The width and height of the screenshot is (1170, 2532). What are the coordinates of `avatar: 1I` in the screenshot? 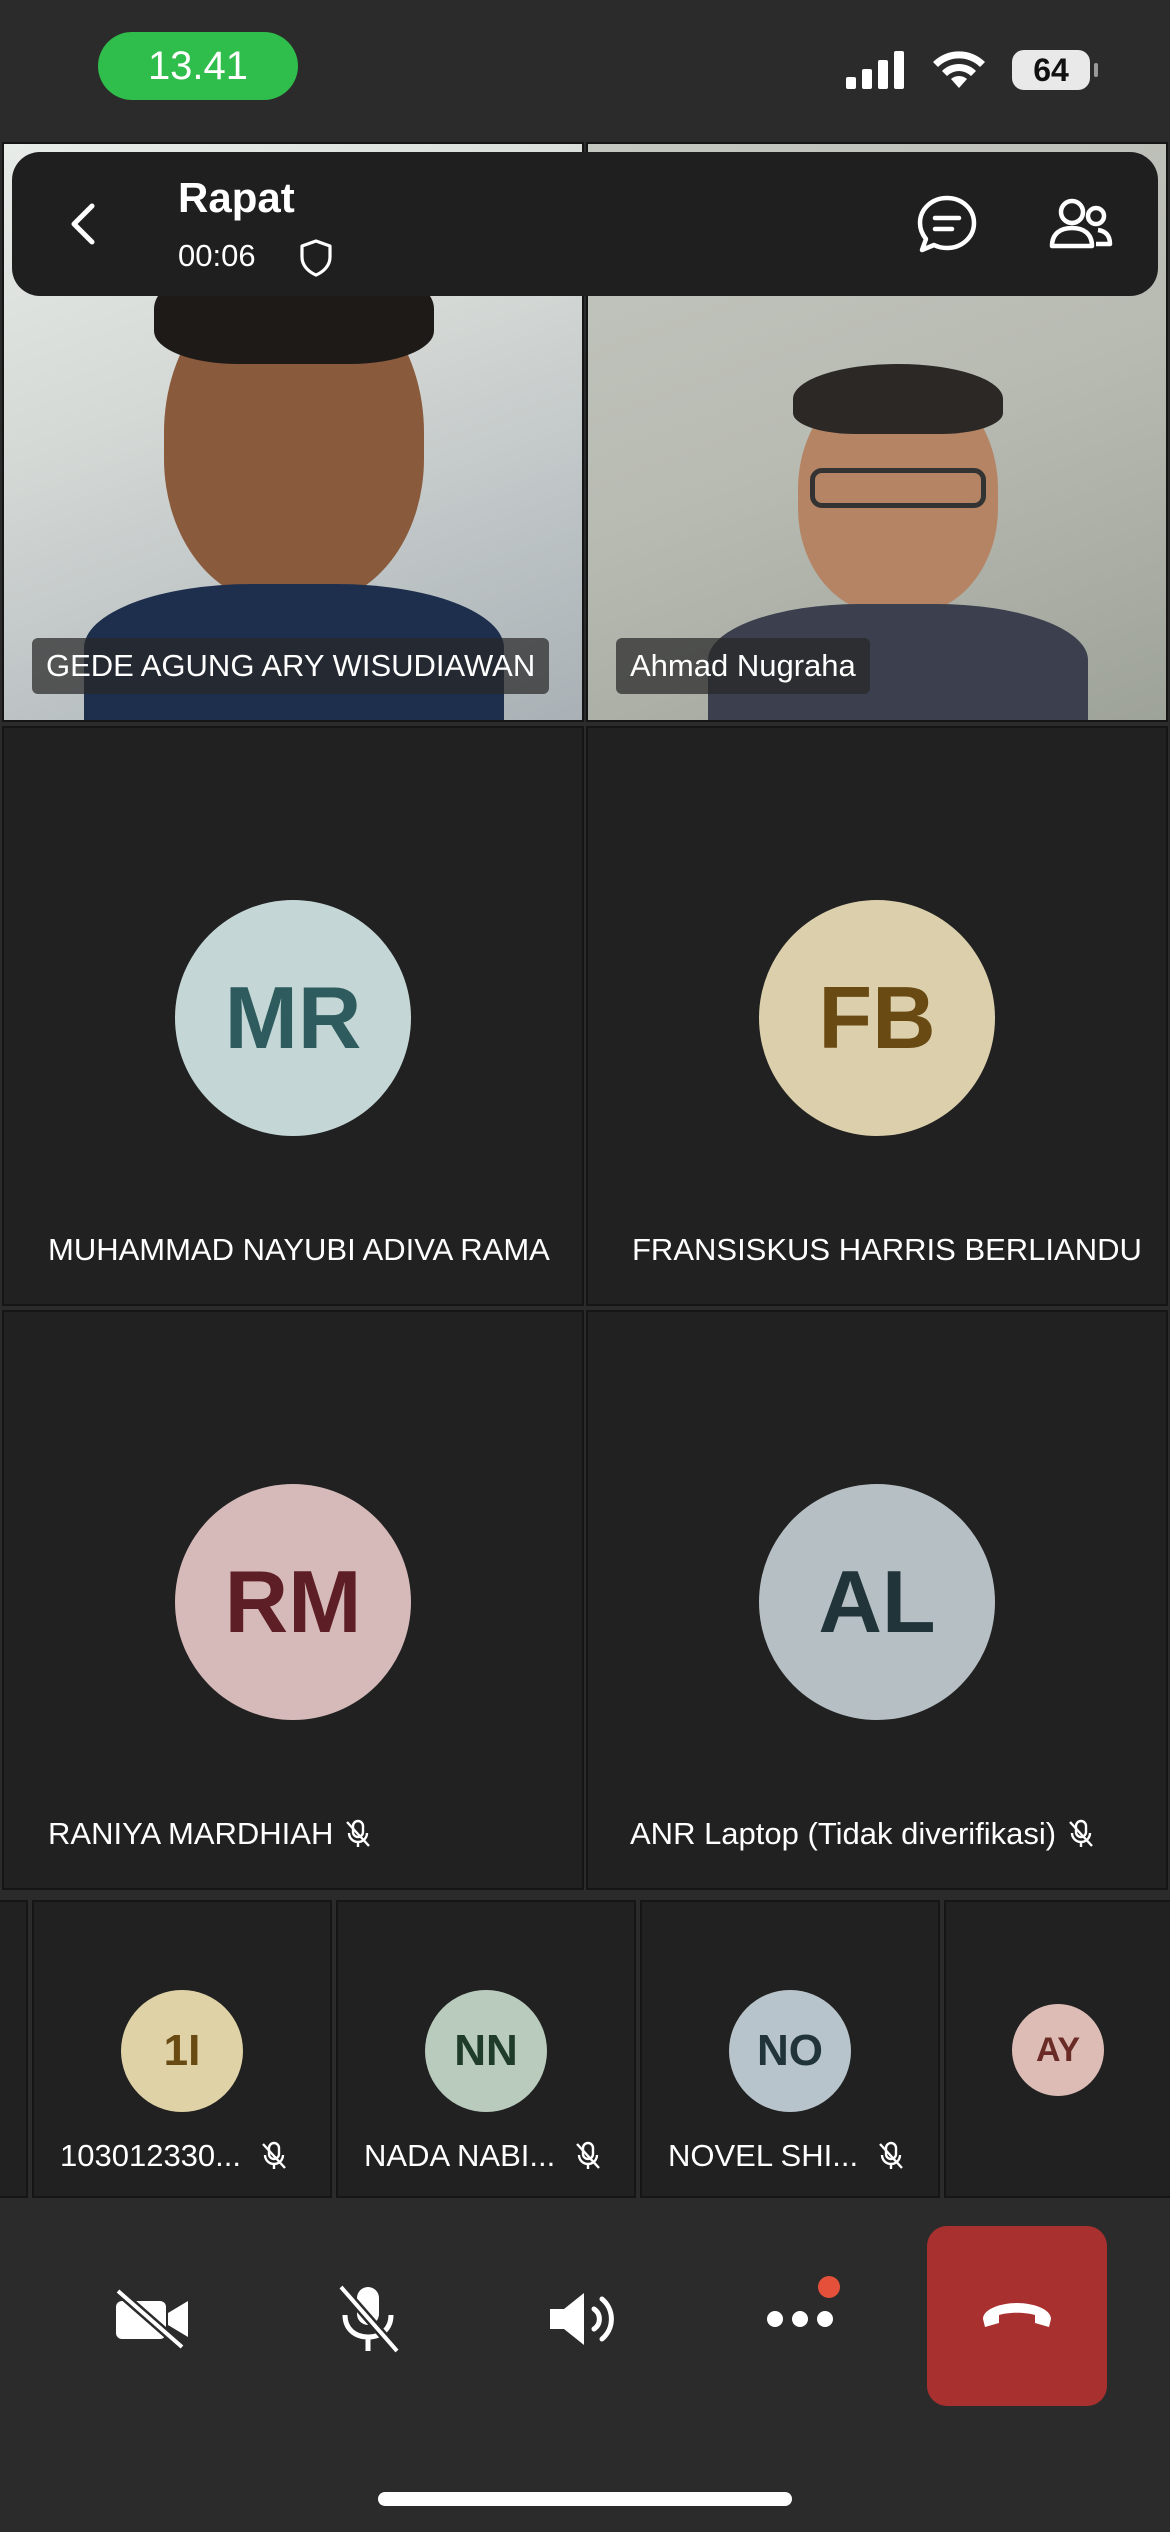 It's located at (182, 2051).